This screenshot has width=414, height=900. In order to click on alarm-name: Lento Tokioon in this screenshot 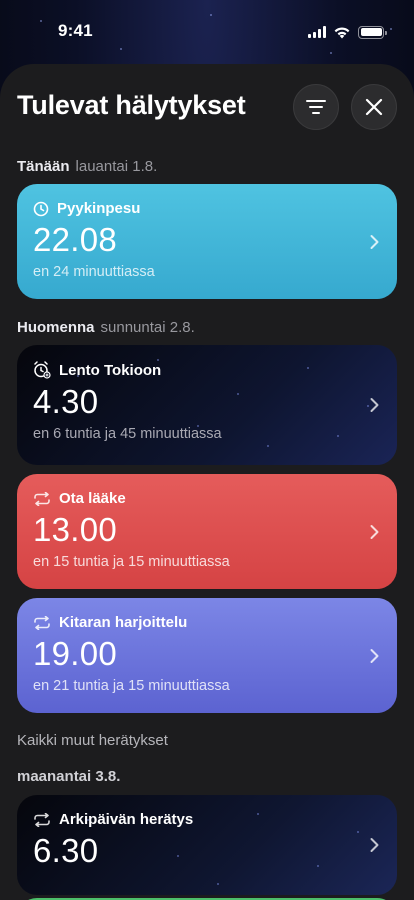, I will do `click(110, 370)`.